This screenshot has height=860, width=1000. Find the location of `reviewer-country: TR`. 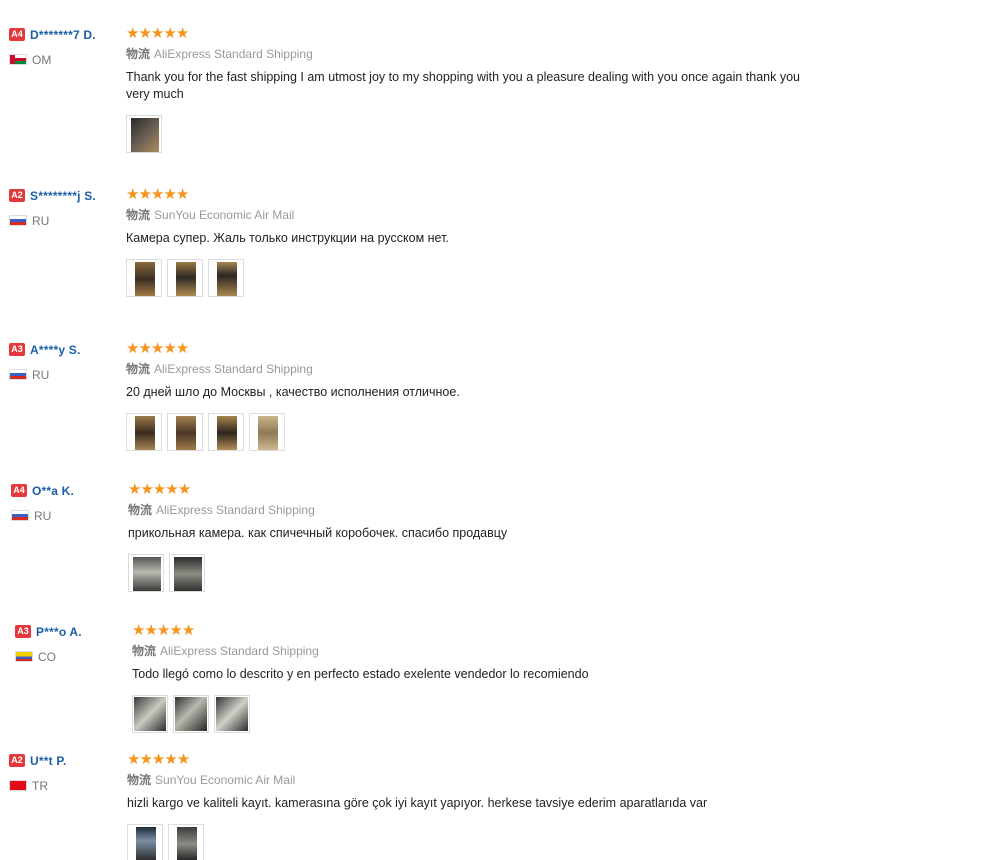

reviewer-country: TR is located at coordinates (66, 785).